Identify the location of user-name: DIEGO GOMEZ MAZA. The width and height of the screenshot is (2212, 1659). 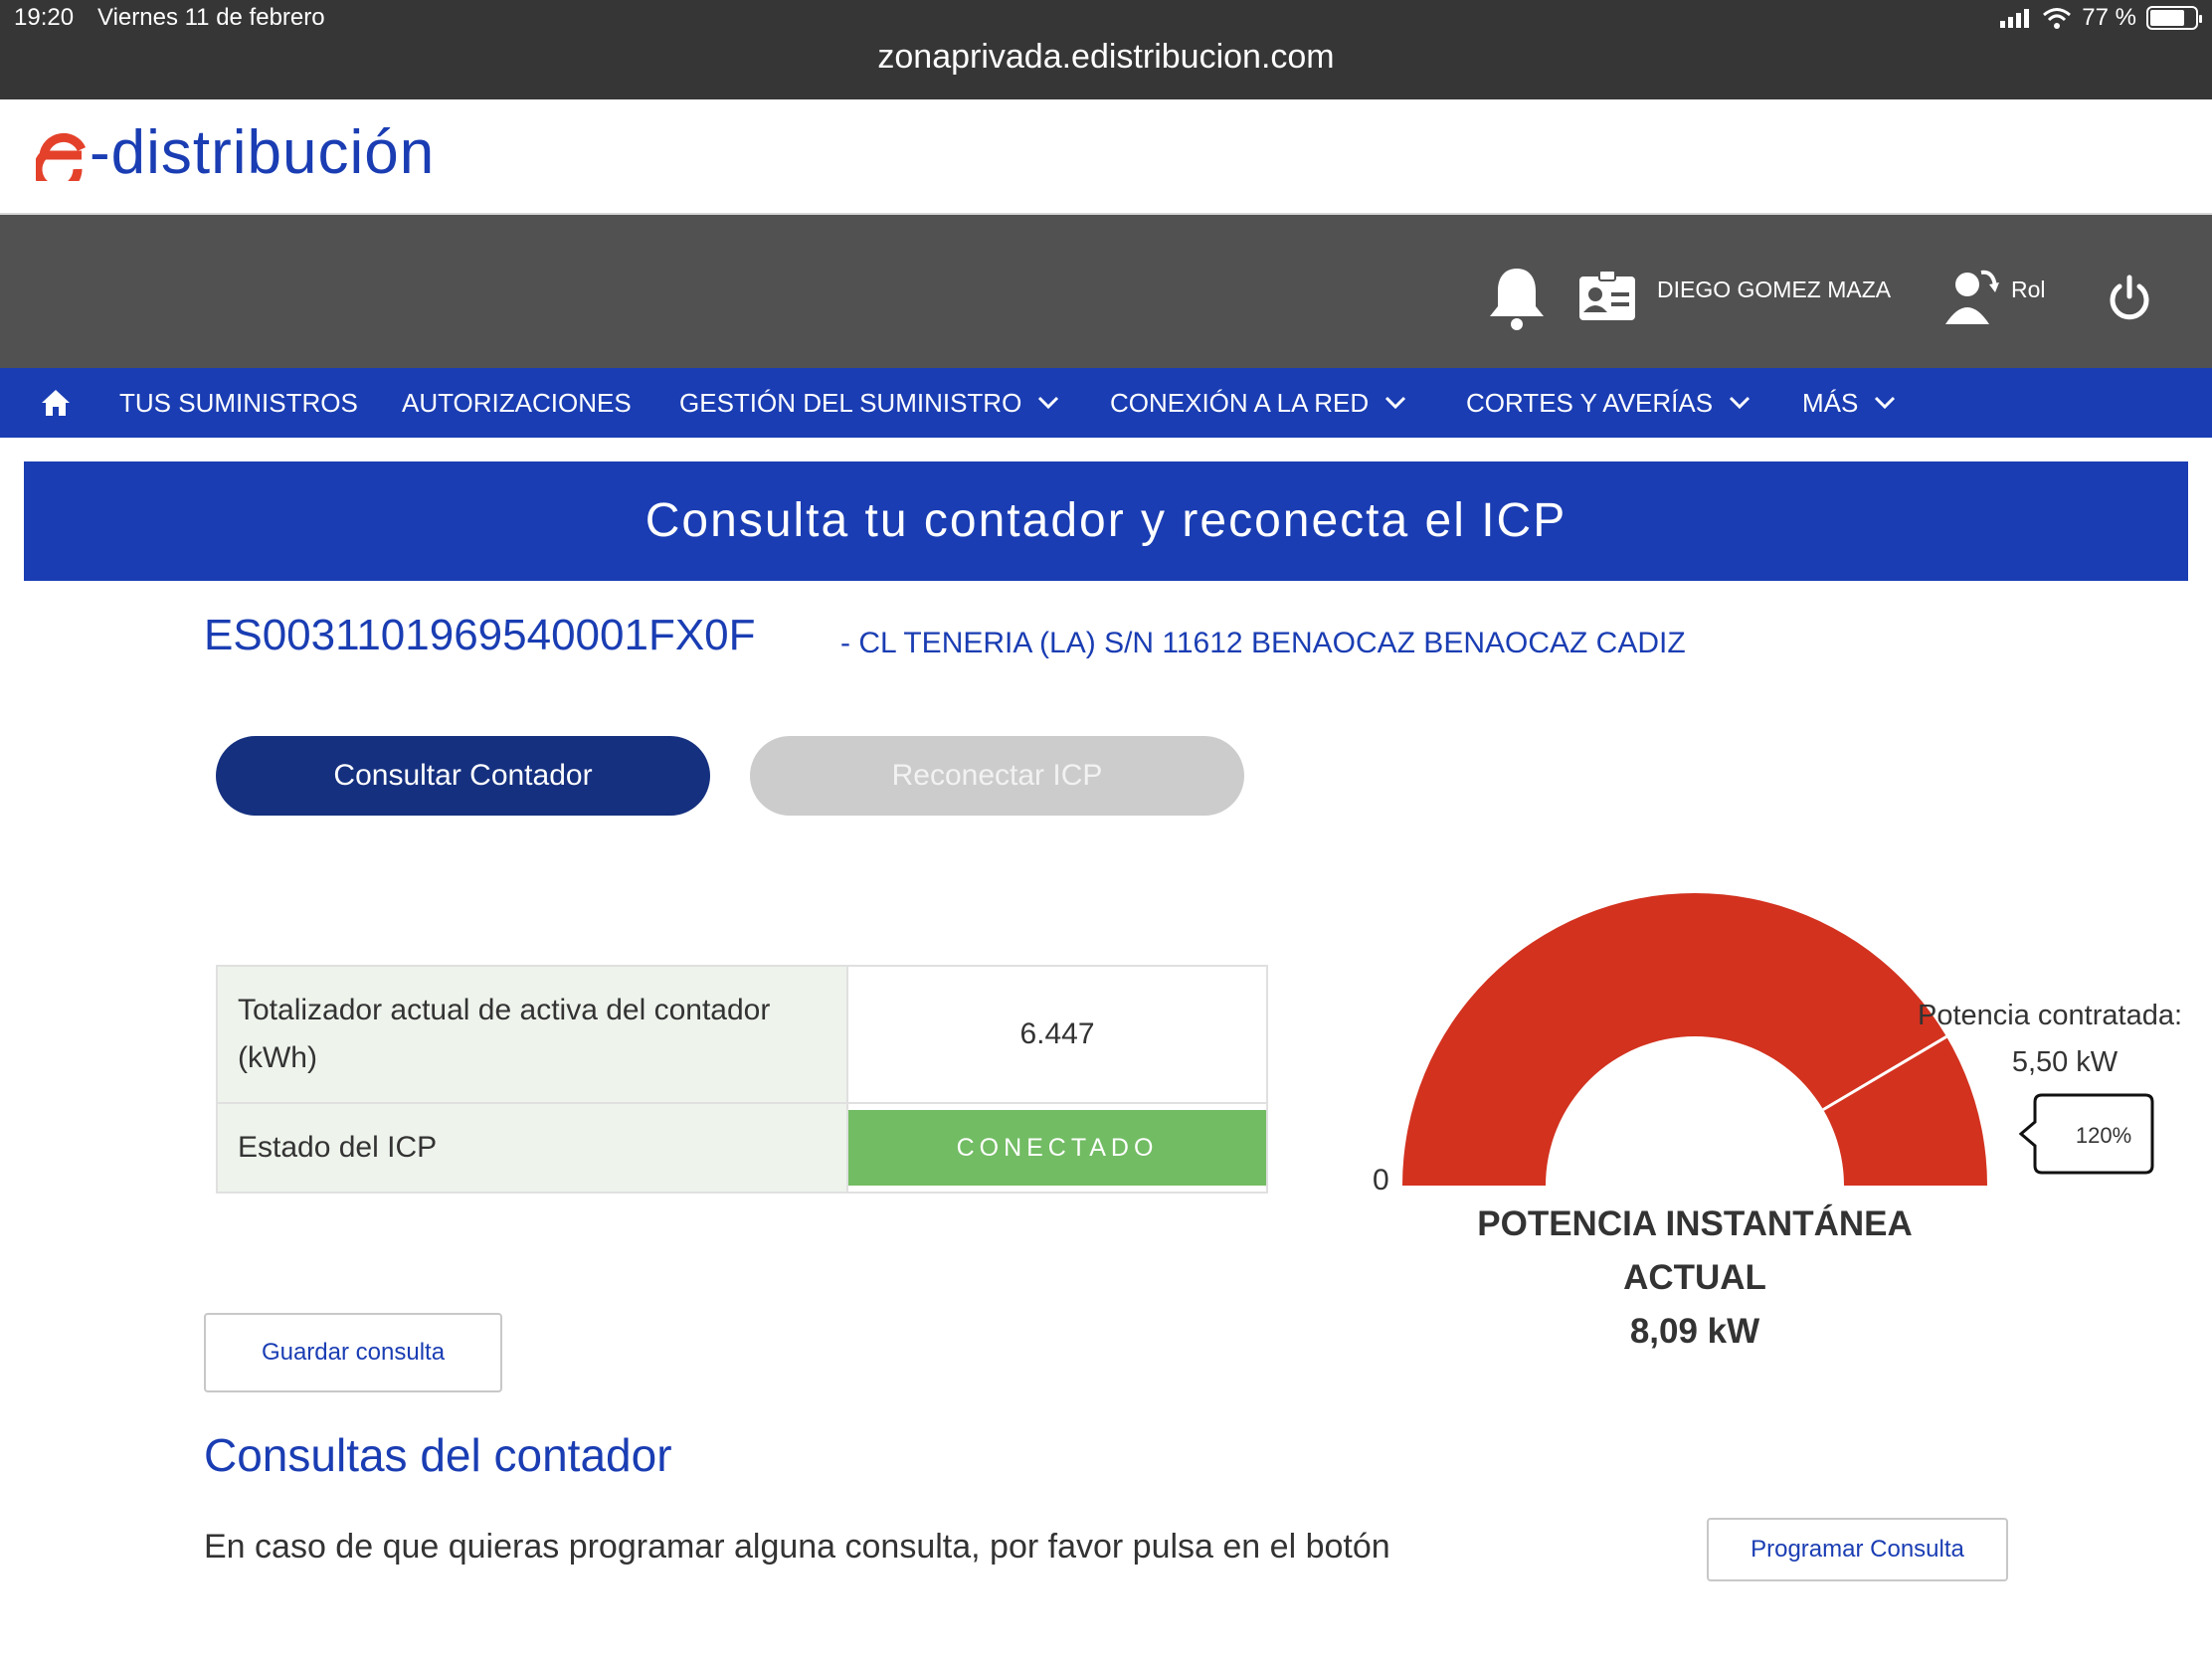
(1774, 289).